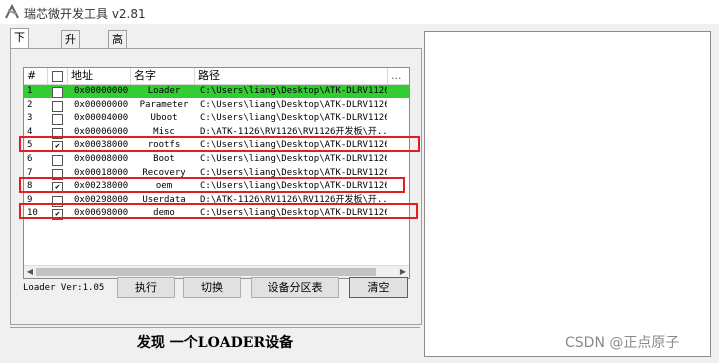  What do you see at coordinates (64, 288) in the screenshot?
I see `loader-version: Loader Ver:1.05` at bounding box center [64, 288].